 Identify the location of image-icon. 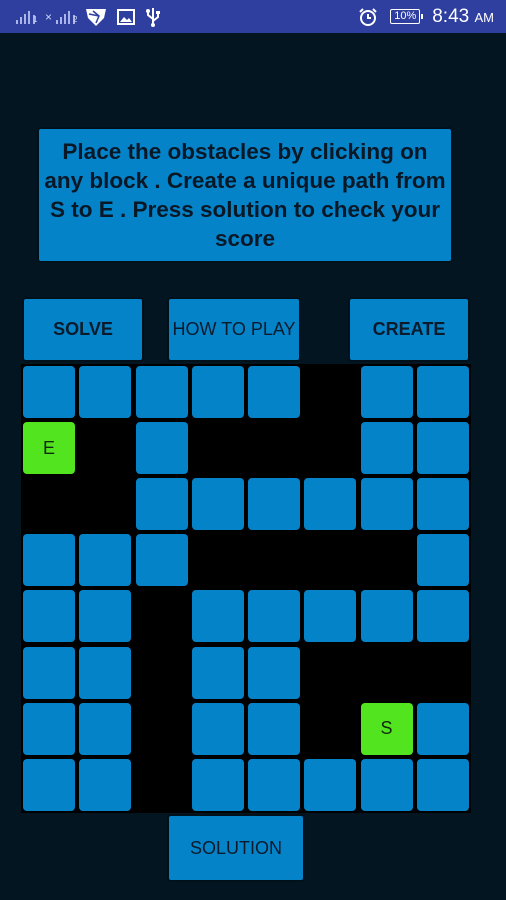
(126, 16).